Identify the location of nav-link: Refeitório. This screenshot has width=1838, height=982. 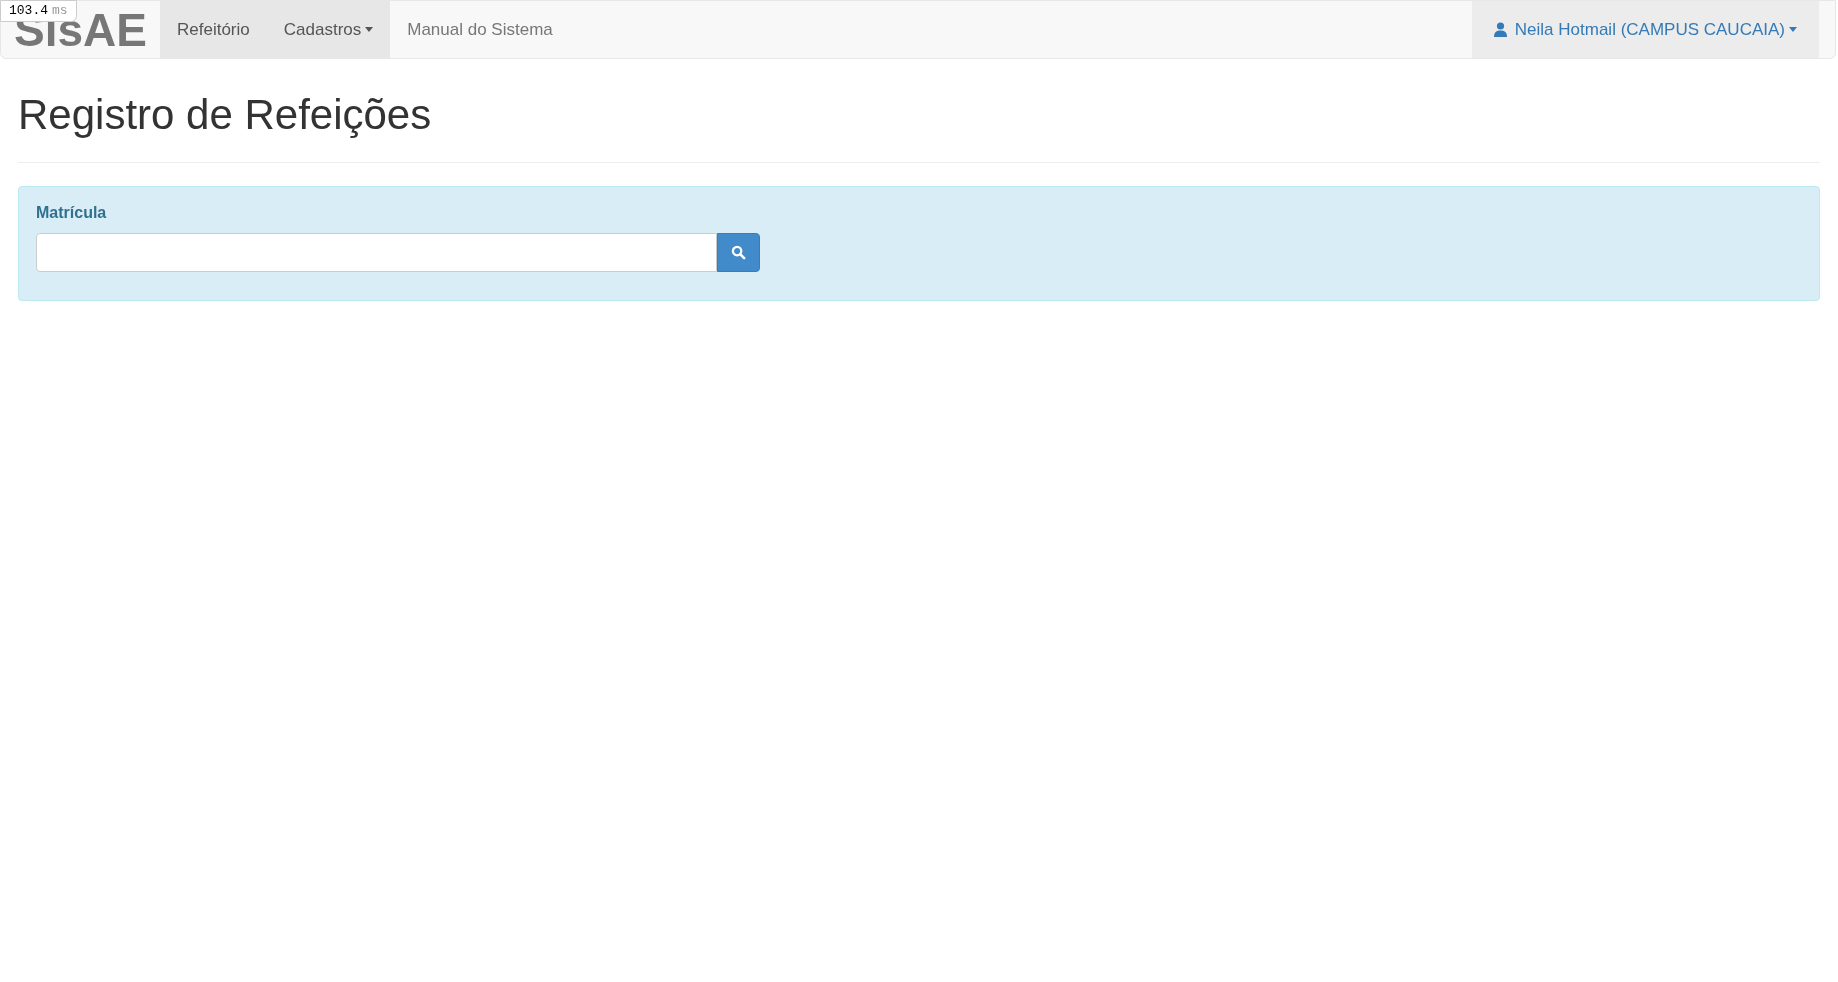
(213, 29).